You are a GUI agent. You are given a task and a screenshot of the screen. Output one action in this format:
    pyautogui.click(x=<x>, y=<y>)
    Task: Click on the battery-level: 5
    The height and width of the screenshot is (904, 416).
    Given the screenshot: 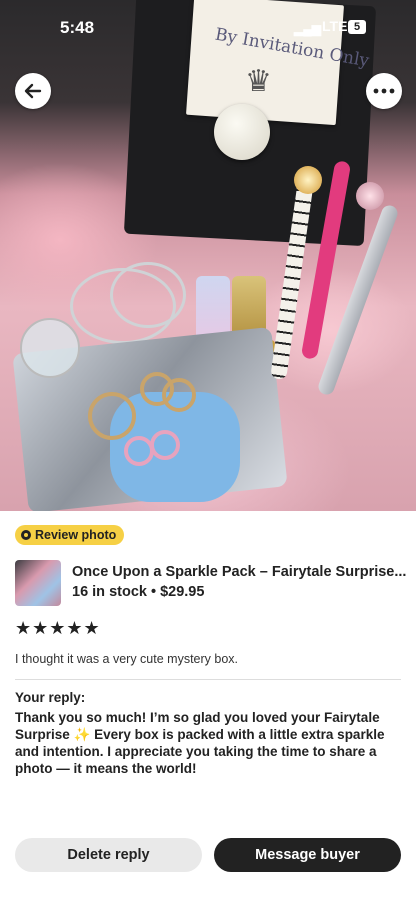 What is the action you would take?
    pyautogui.click(x=357, y=27)
    